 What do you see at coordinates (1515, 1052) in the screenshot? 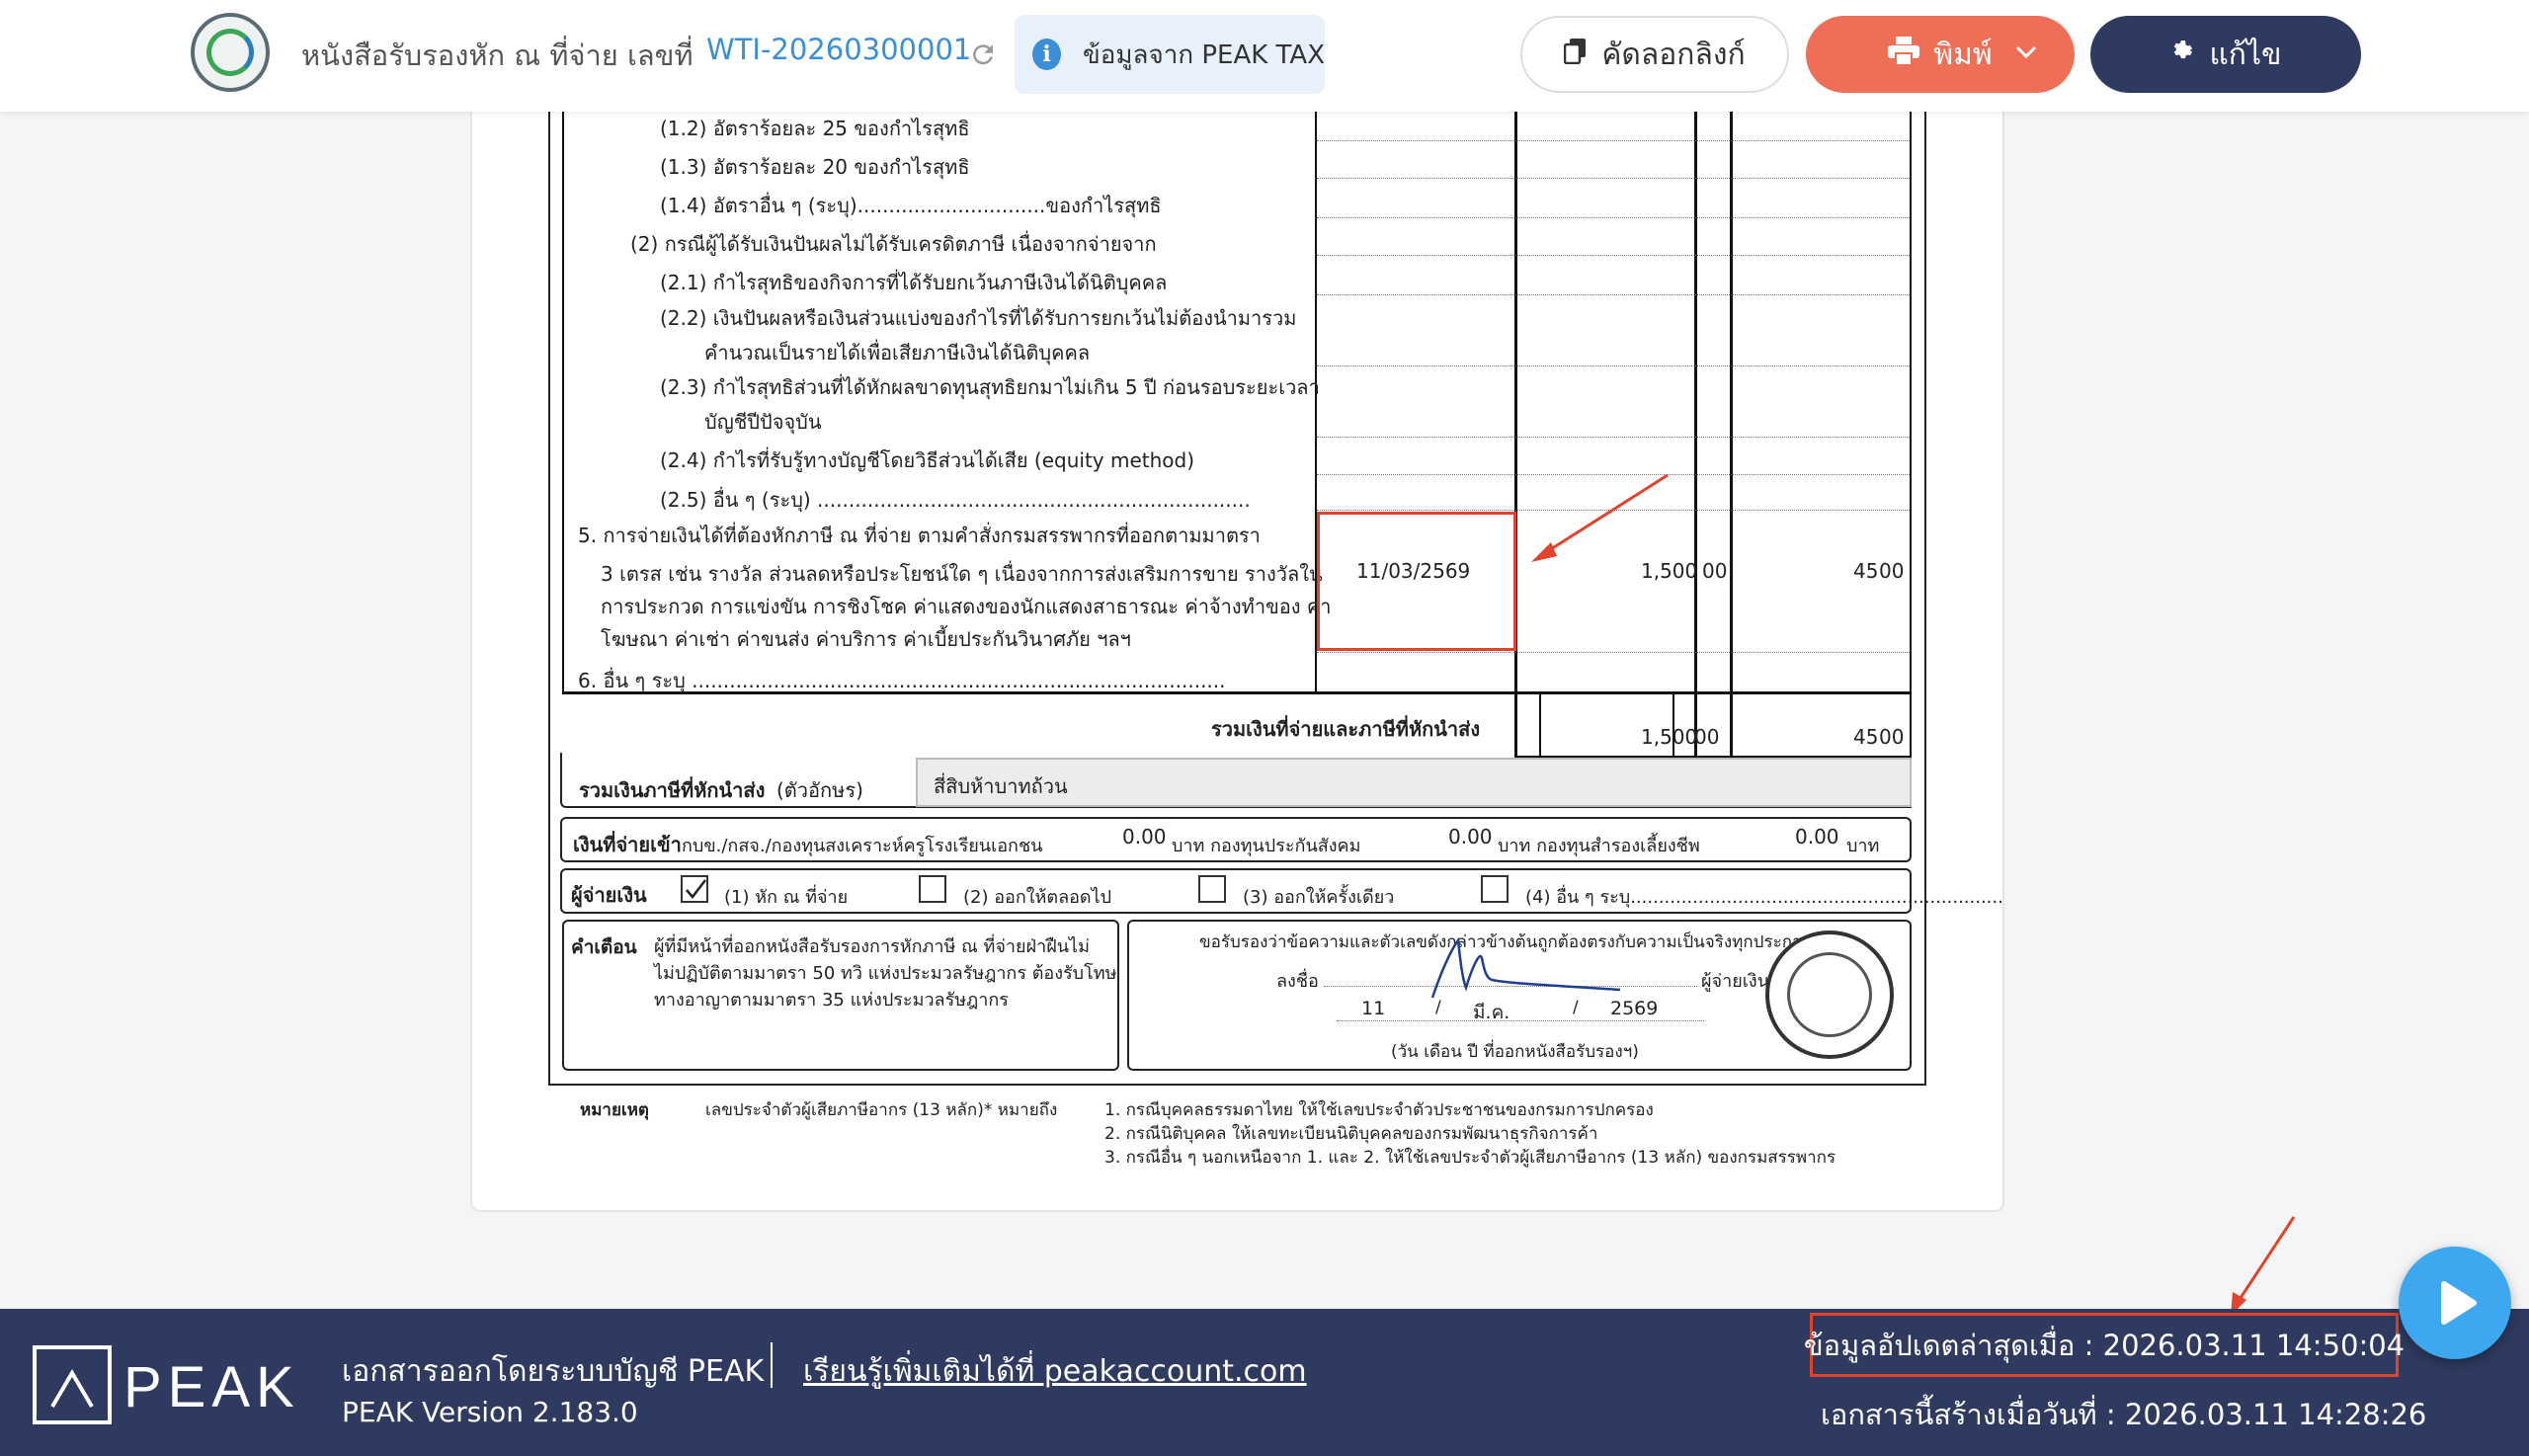
I see `date-caption: (วัน เดือน ปี ที่ออกหนังสือรับรองฯ)` at bounding box center [1515, 1052].